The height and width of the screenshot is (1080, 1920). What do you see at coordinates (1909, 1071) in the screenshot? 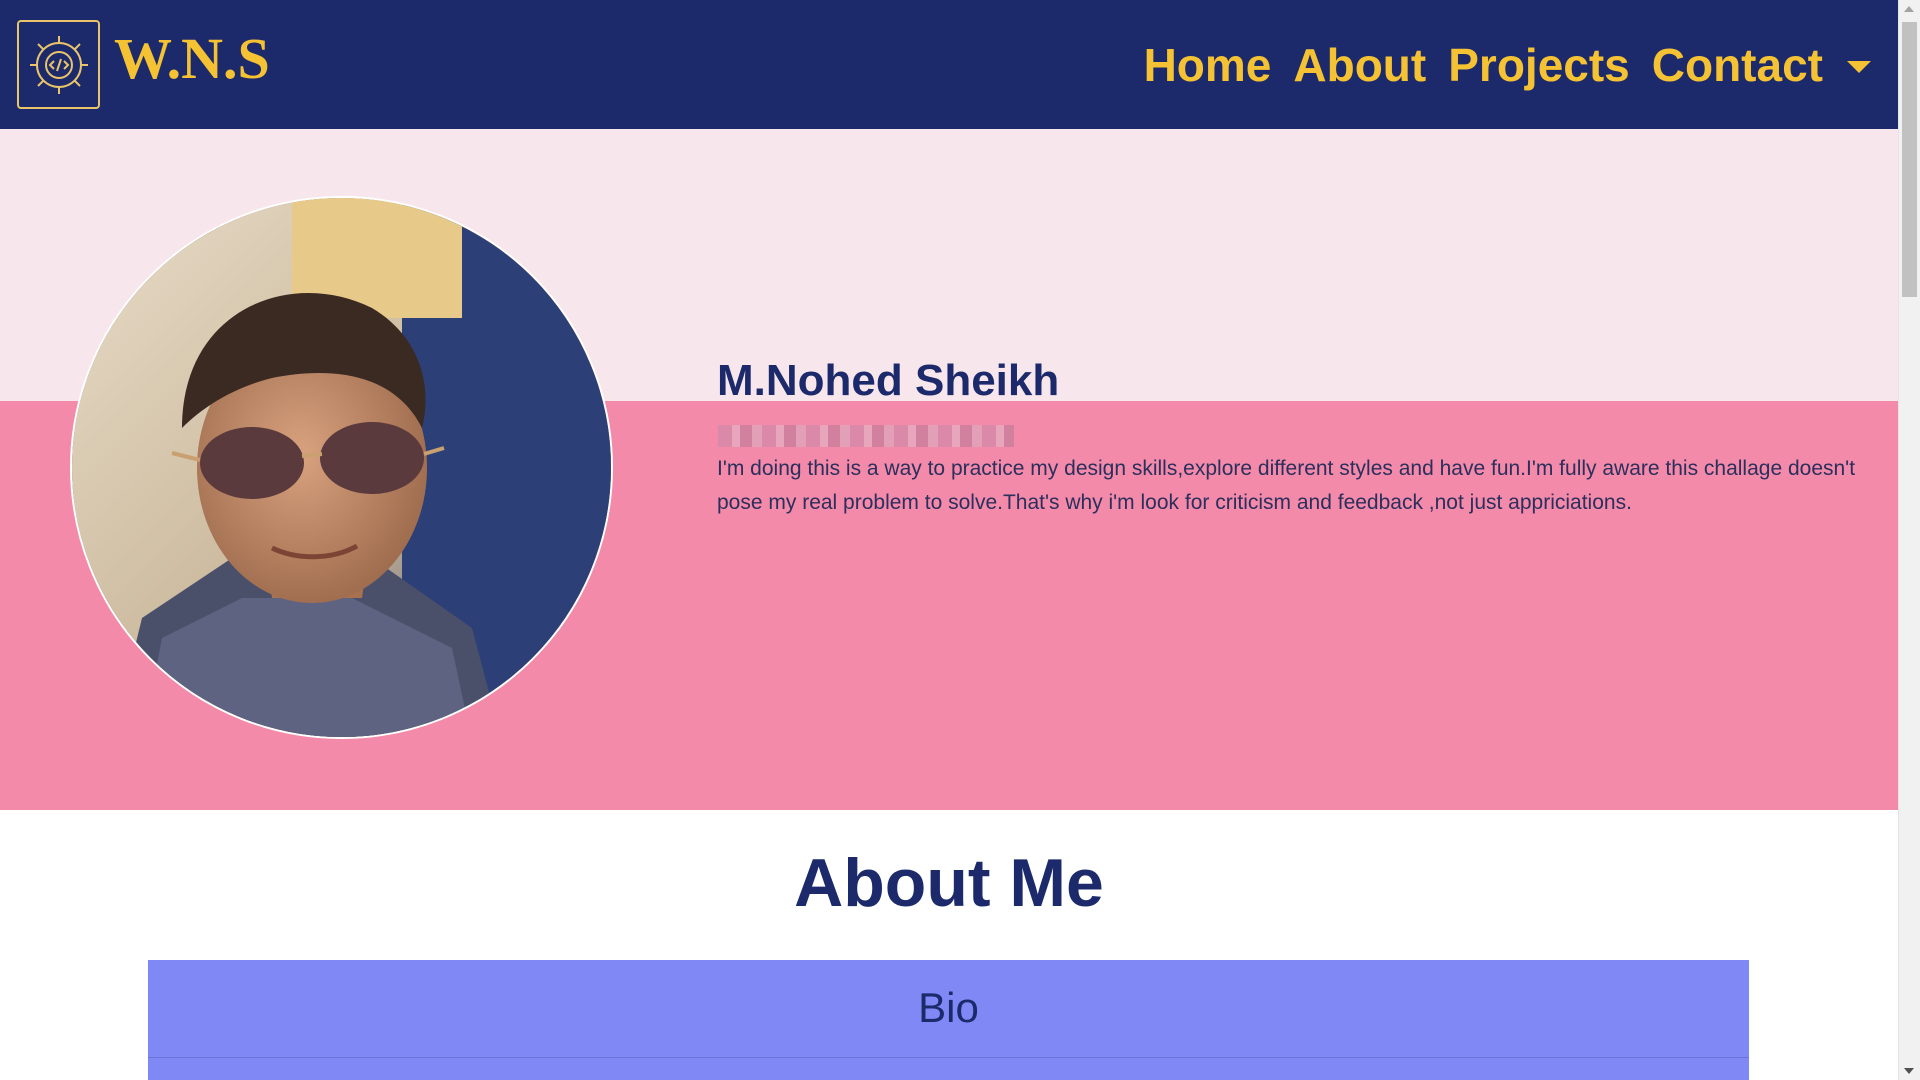
I see `scroll-down-icon` at bounding box center [1909, 1071].